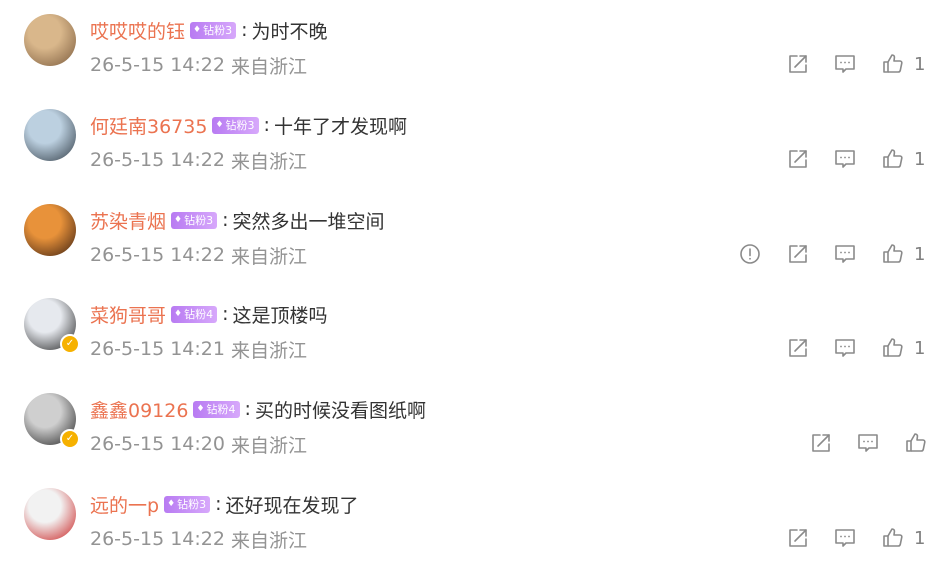  Describe the element at coordinates (280, 315) in the screenshot. I see `comment-text: 这是顶楼吗` at that location.